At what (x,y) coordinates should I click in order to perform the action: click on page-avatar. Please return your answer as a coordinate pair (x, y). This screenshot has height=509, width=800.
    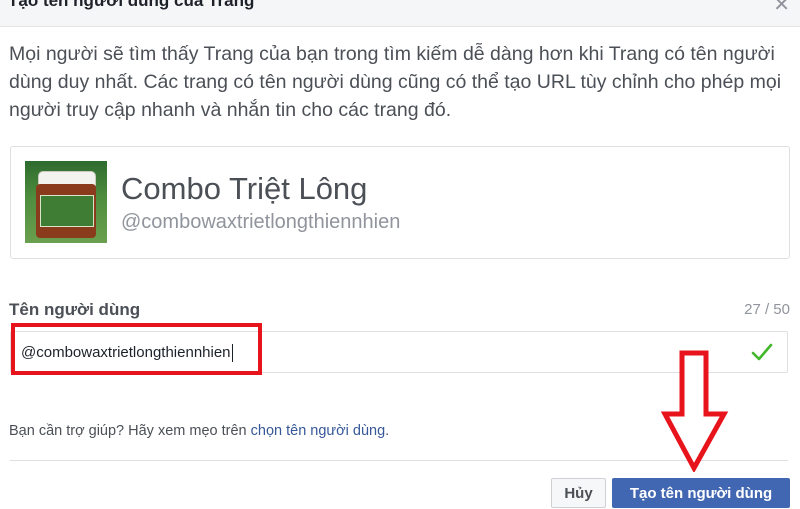
    Looking at the image, I should click on (66, 202).